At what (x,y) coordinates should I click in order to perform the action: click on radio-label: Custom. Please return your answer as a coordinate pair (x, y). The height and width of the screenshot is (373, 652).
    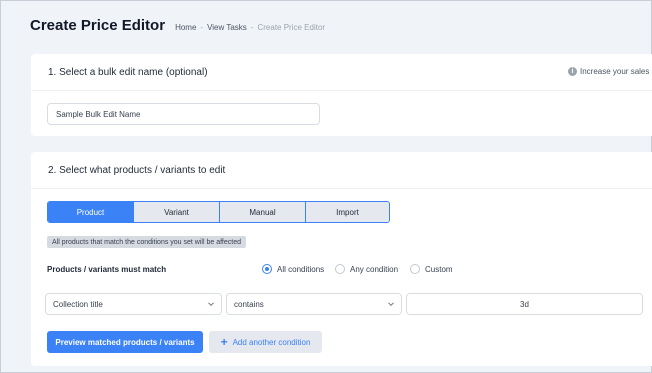
    Looking at the image, I should click on (439, 269).